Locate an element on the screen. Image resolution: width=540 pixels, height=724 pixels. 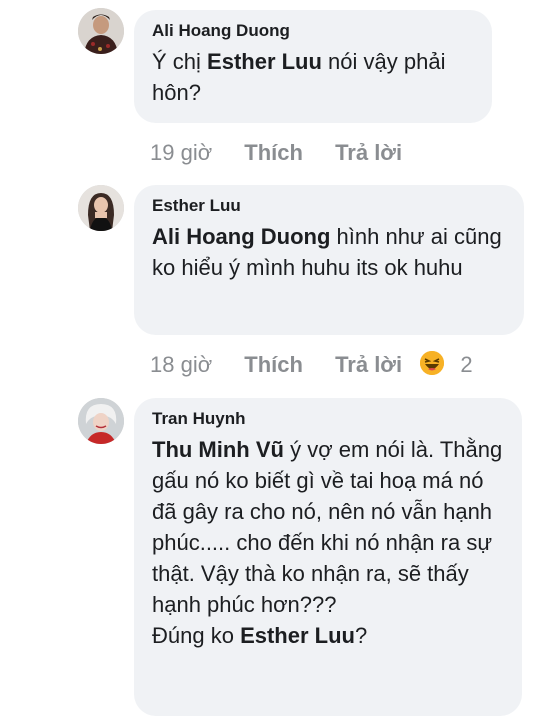
text-segment: Đúng ko is located at coordinates (196, 635).